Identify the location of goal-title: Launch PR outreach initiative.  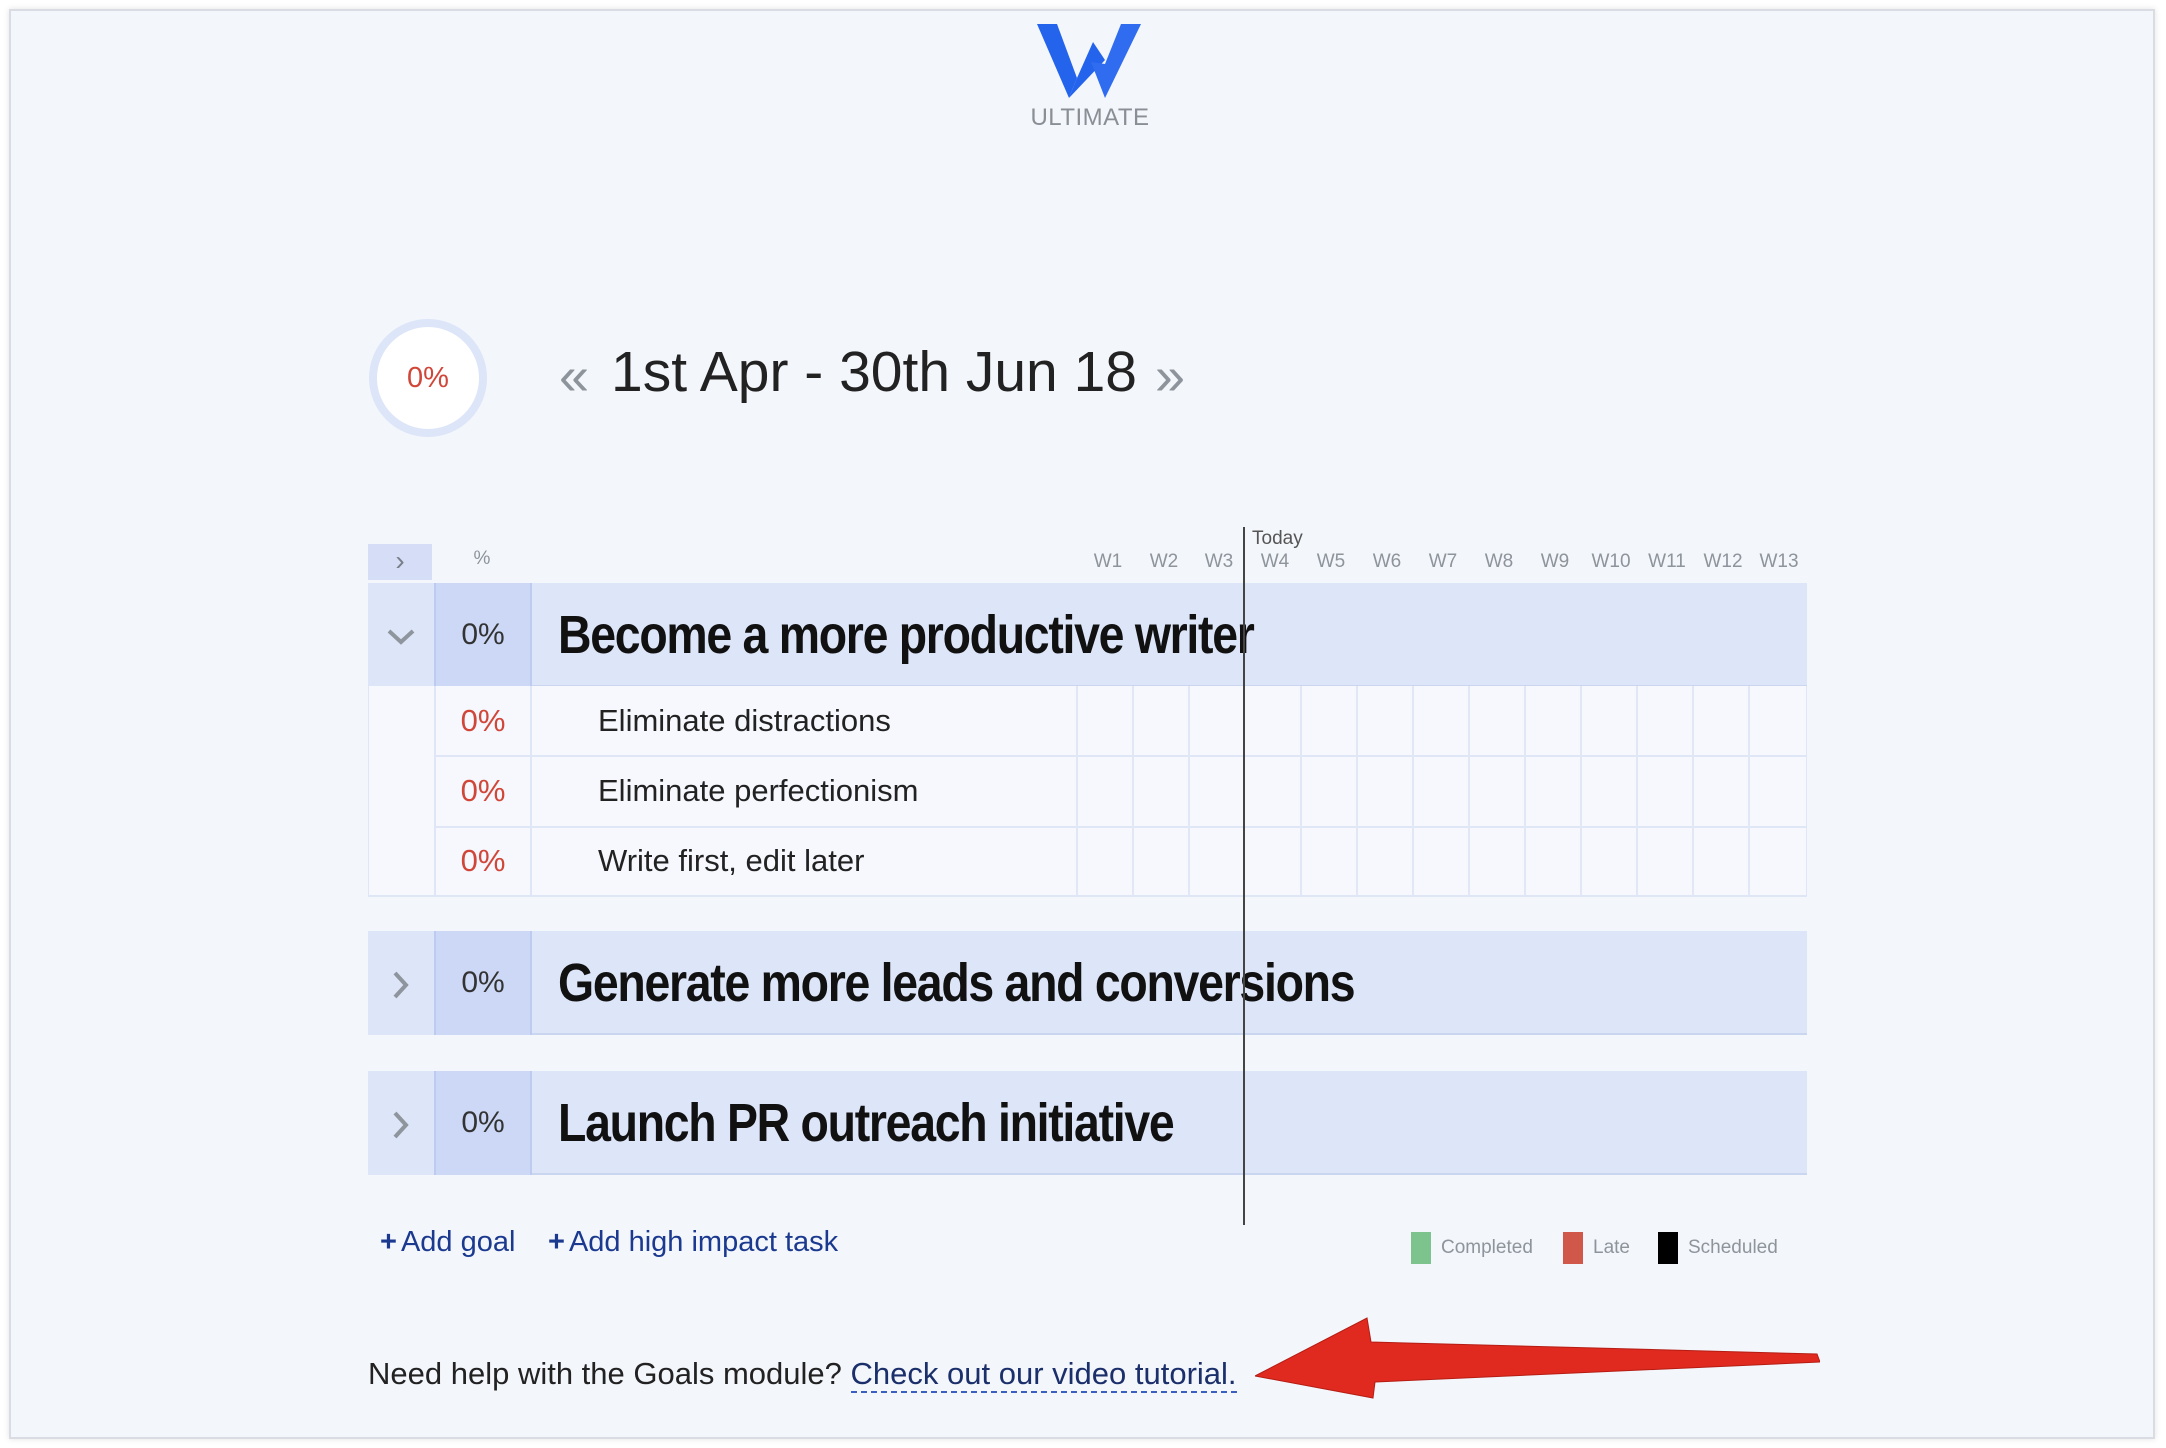
(866, 1123).